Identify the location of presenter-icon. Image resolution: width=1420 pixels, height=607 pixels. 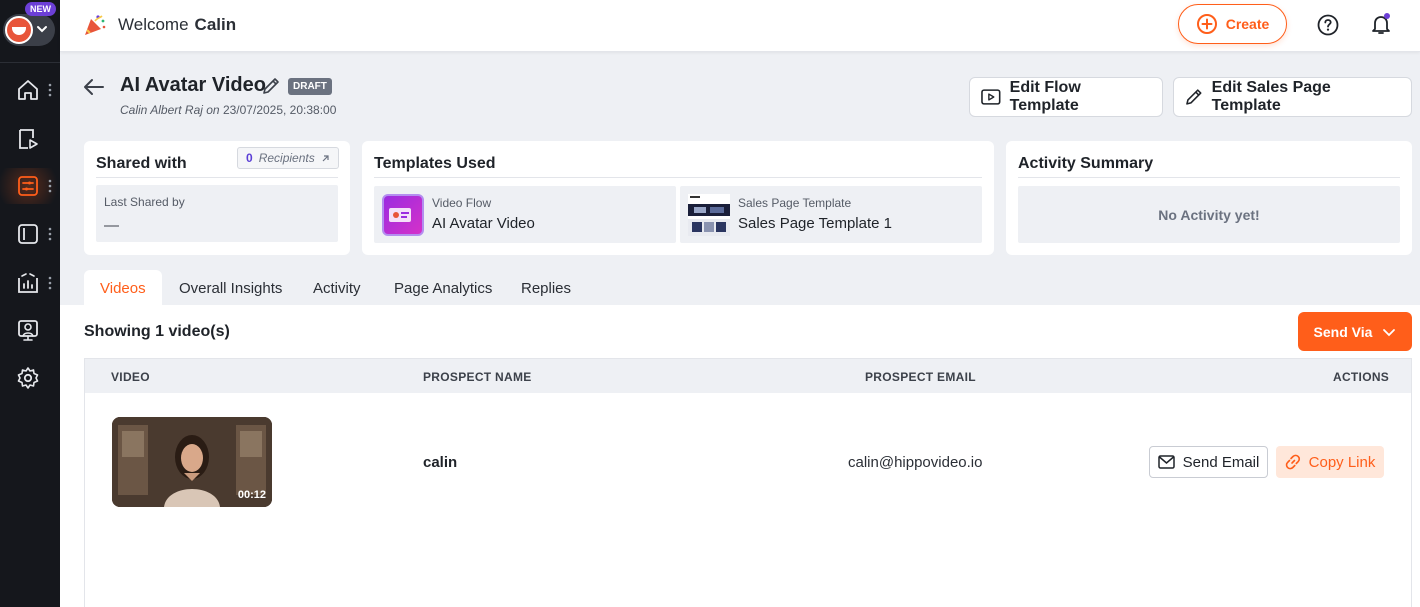
(28, 330).